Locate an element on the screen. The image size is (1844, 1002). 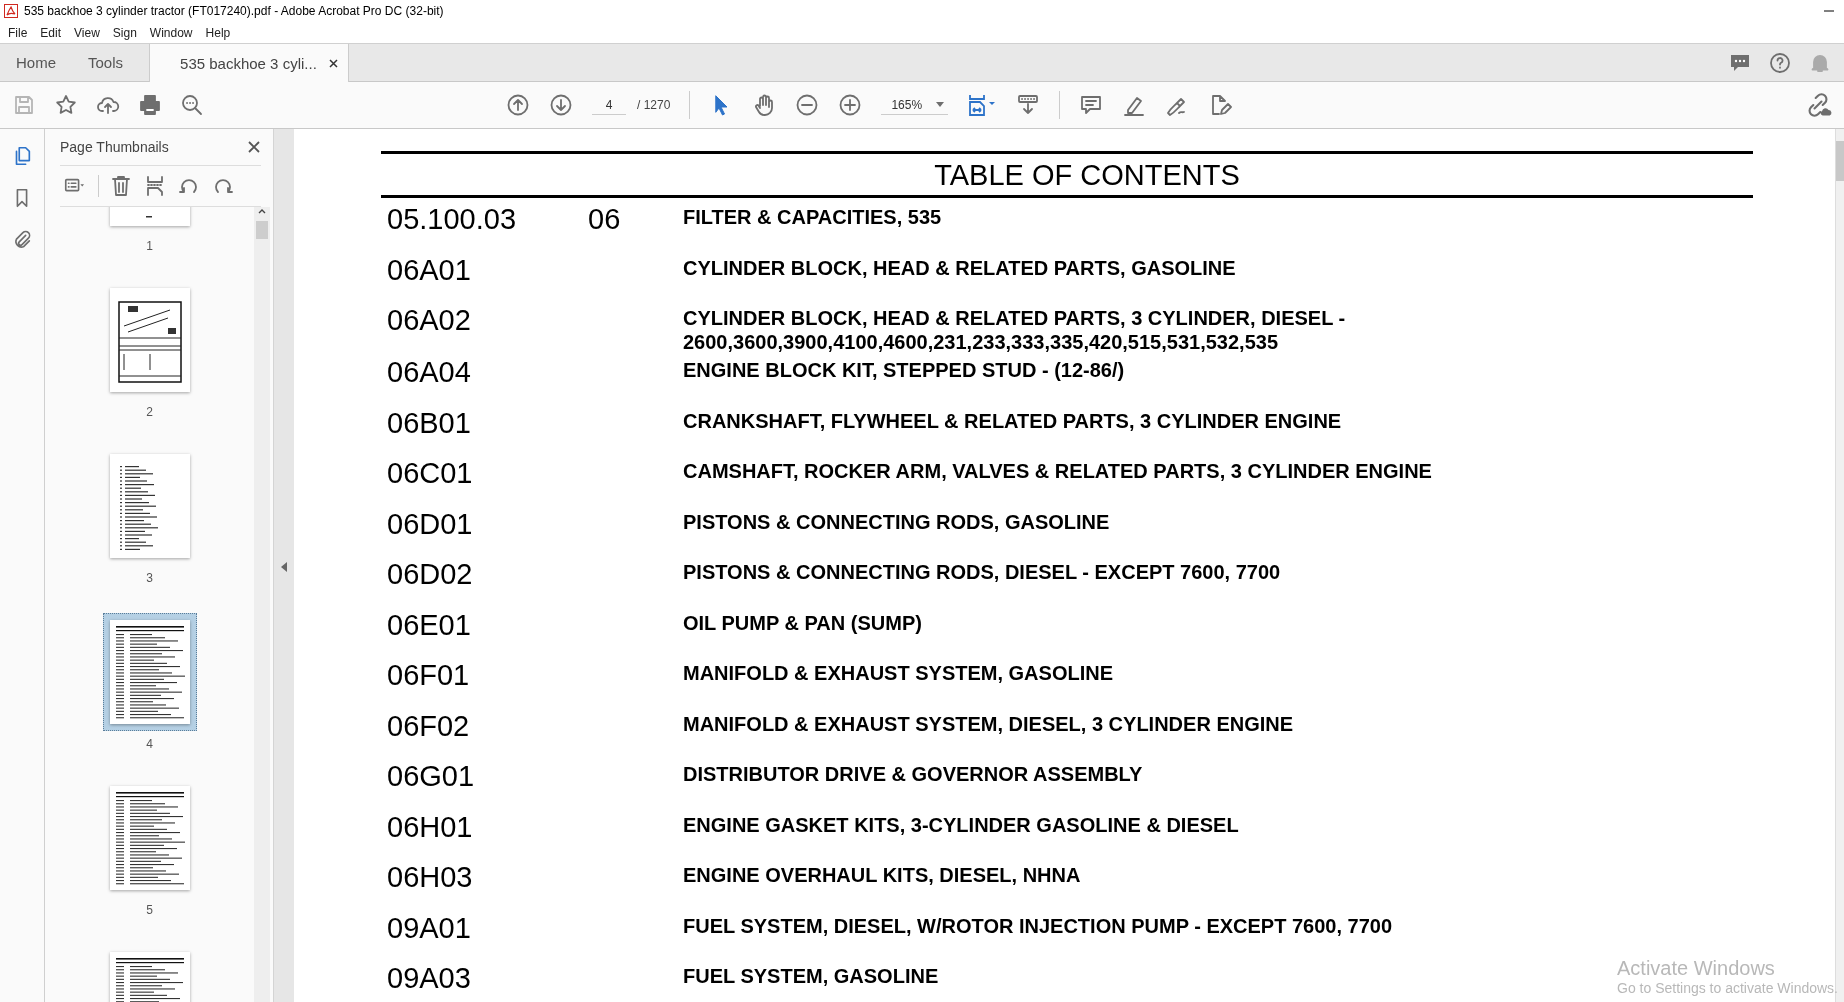
zoom-out-icon is located at coordinates (807, 105).